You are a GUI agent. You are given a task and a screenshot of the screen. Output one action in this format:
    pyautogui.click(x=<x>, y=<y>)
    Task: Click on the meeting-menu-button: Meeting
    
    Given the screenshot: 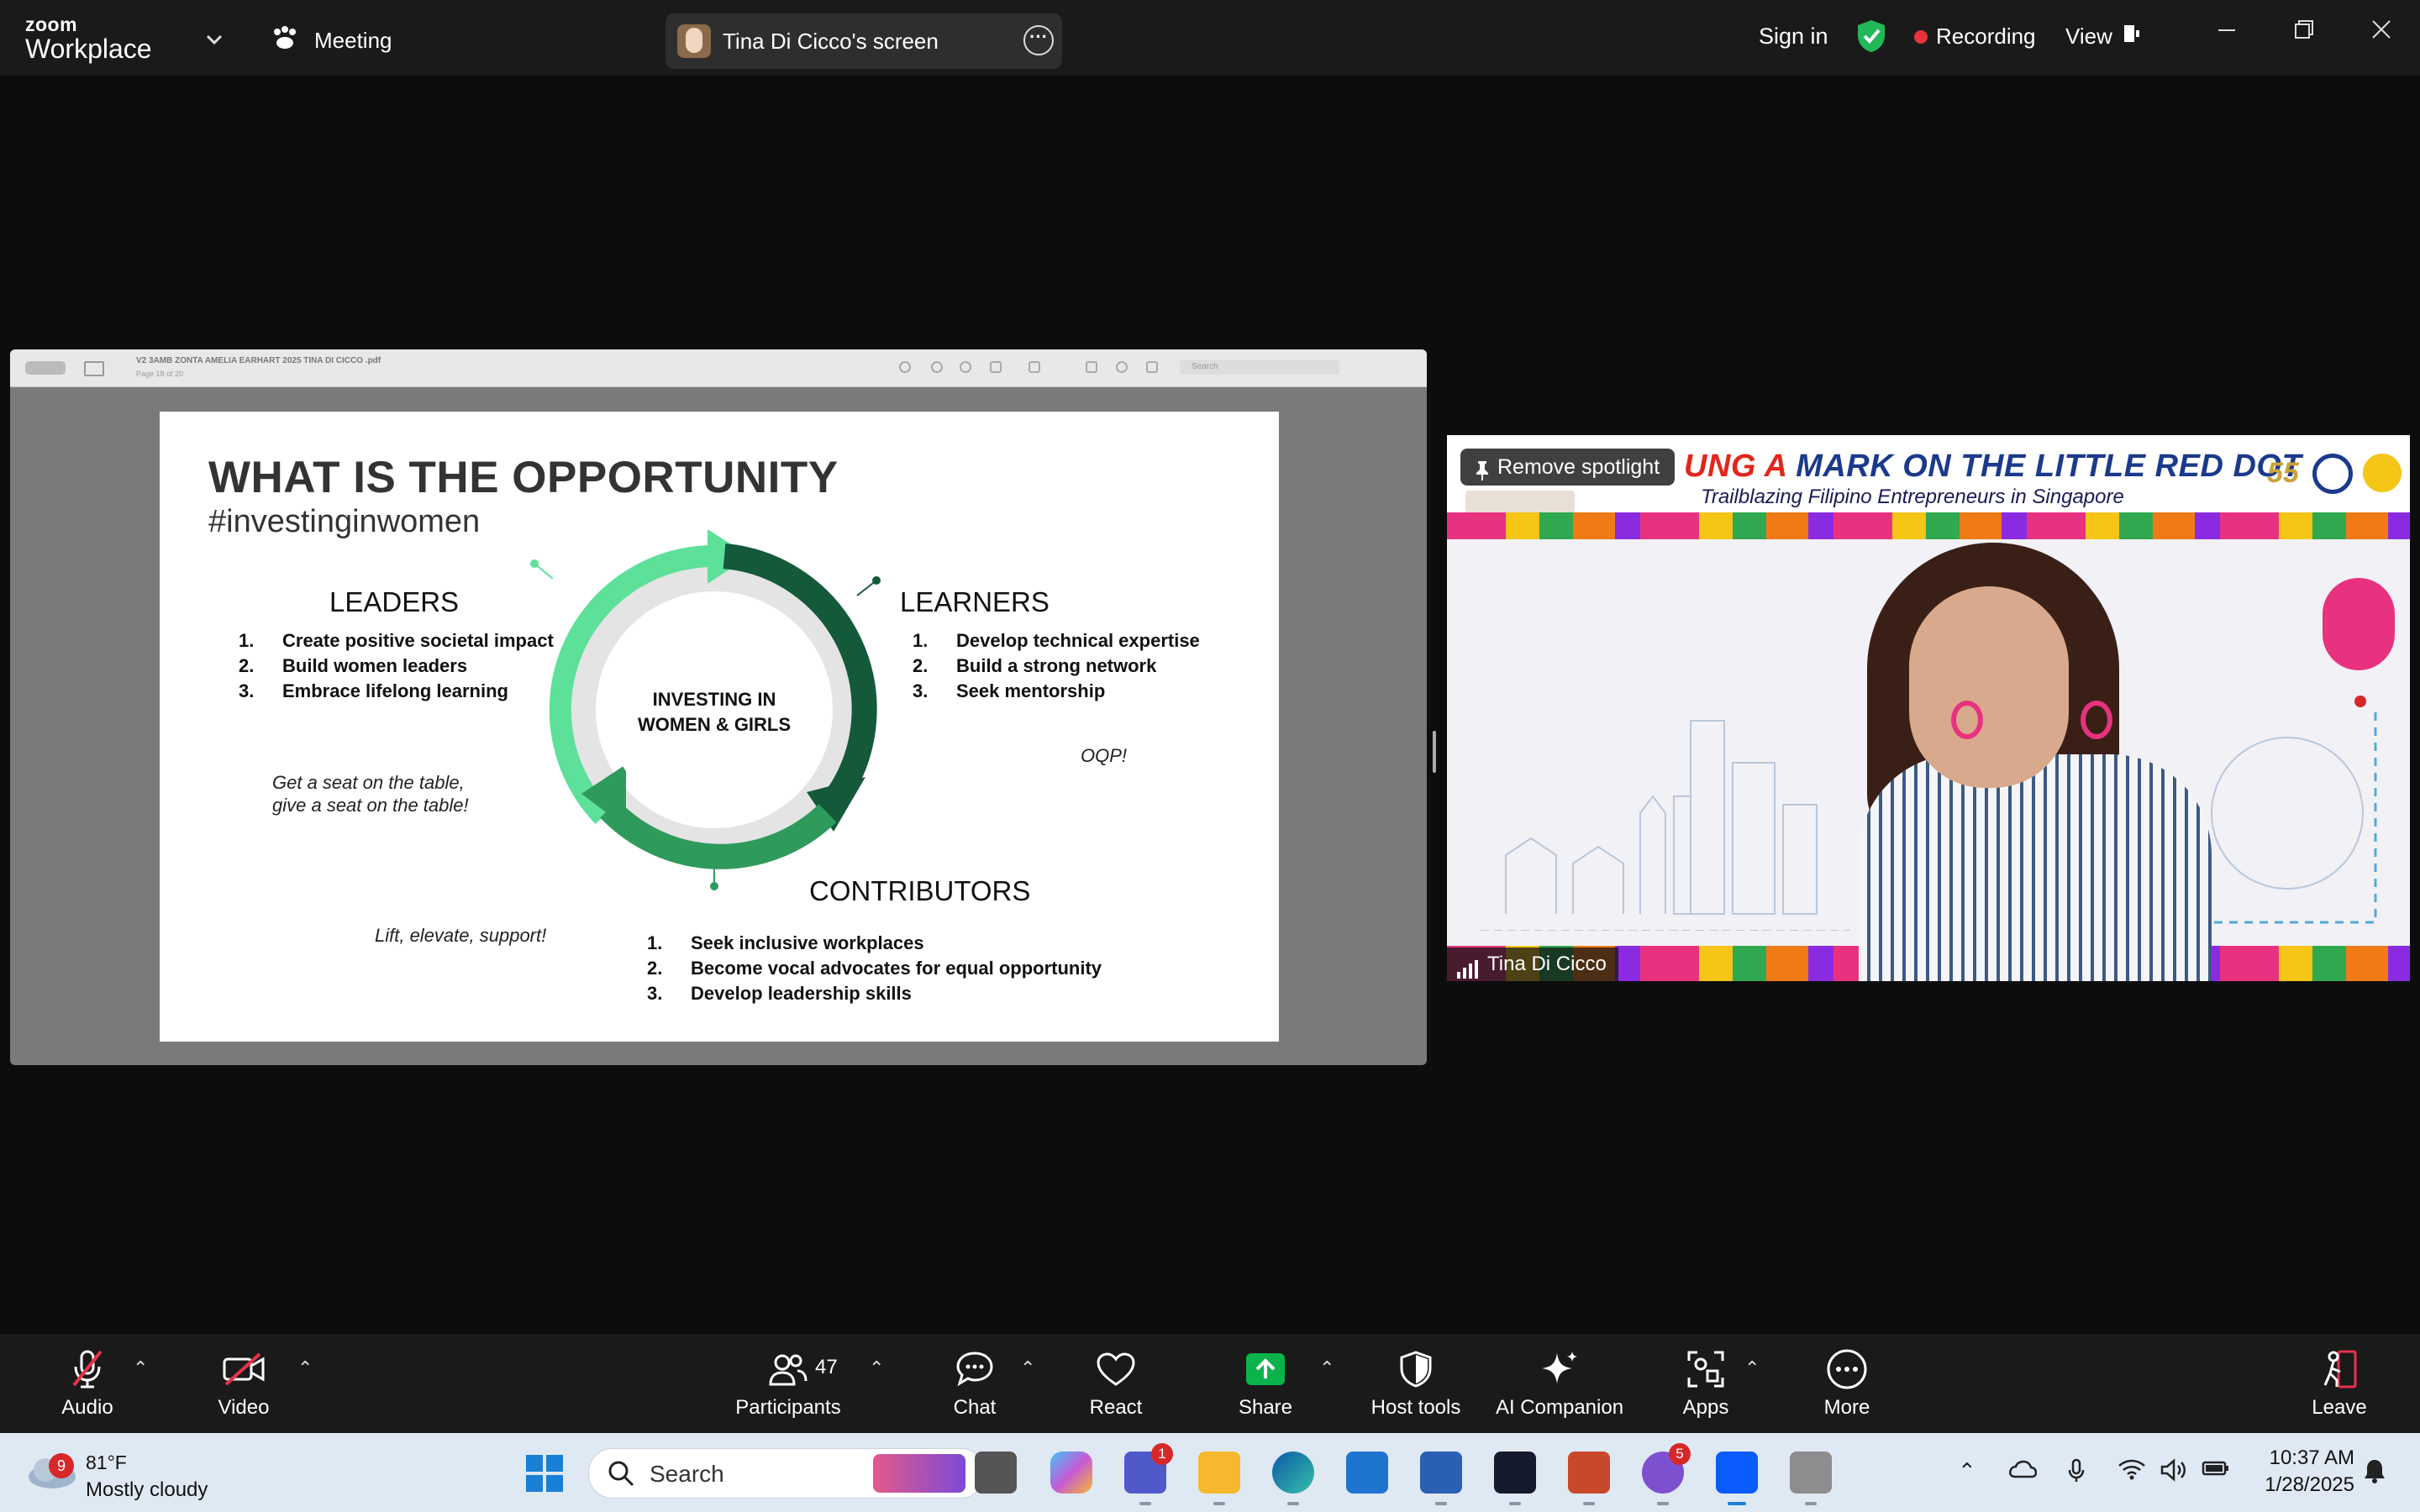 What is the action you would take?
    pyautogui.click(x=331, y=40)
    